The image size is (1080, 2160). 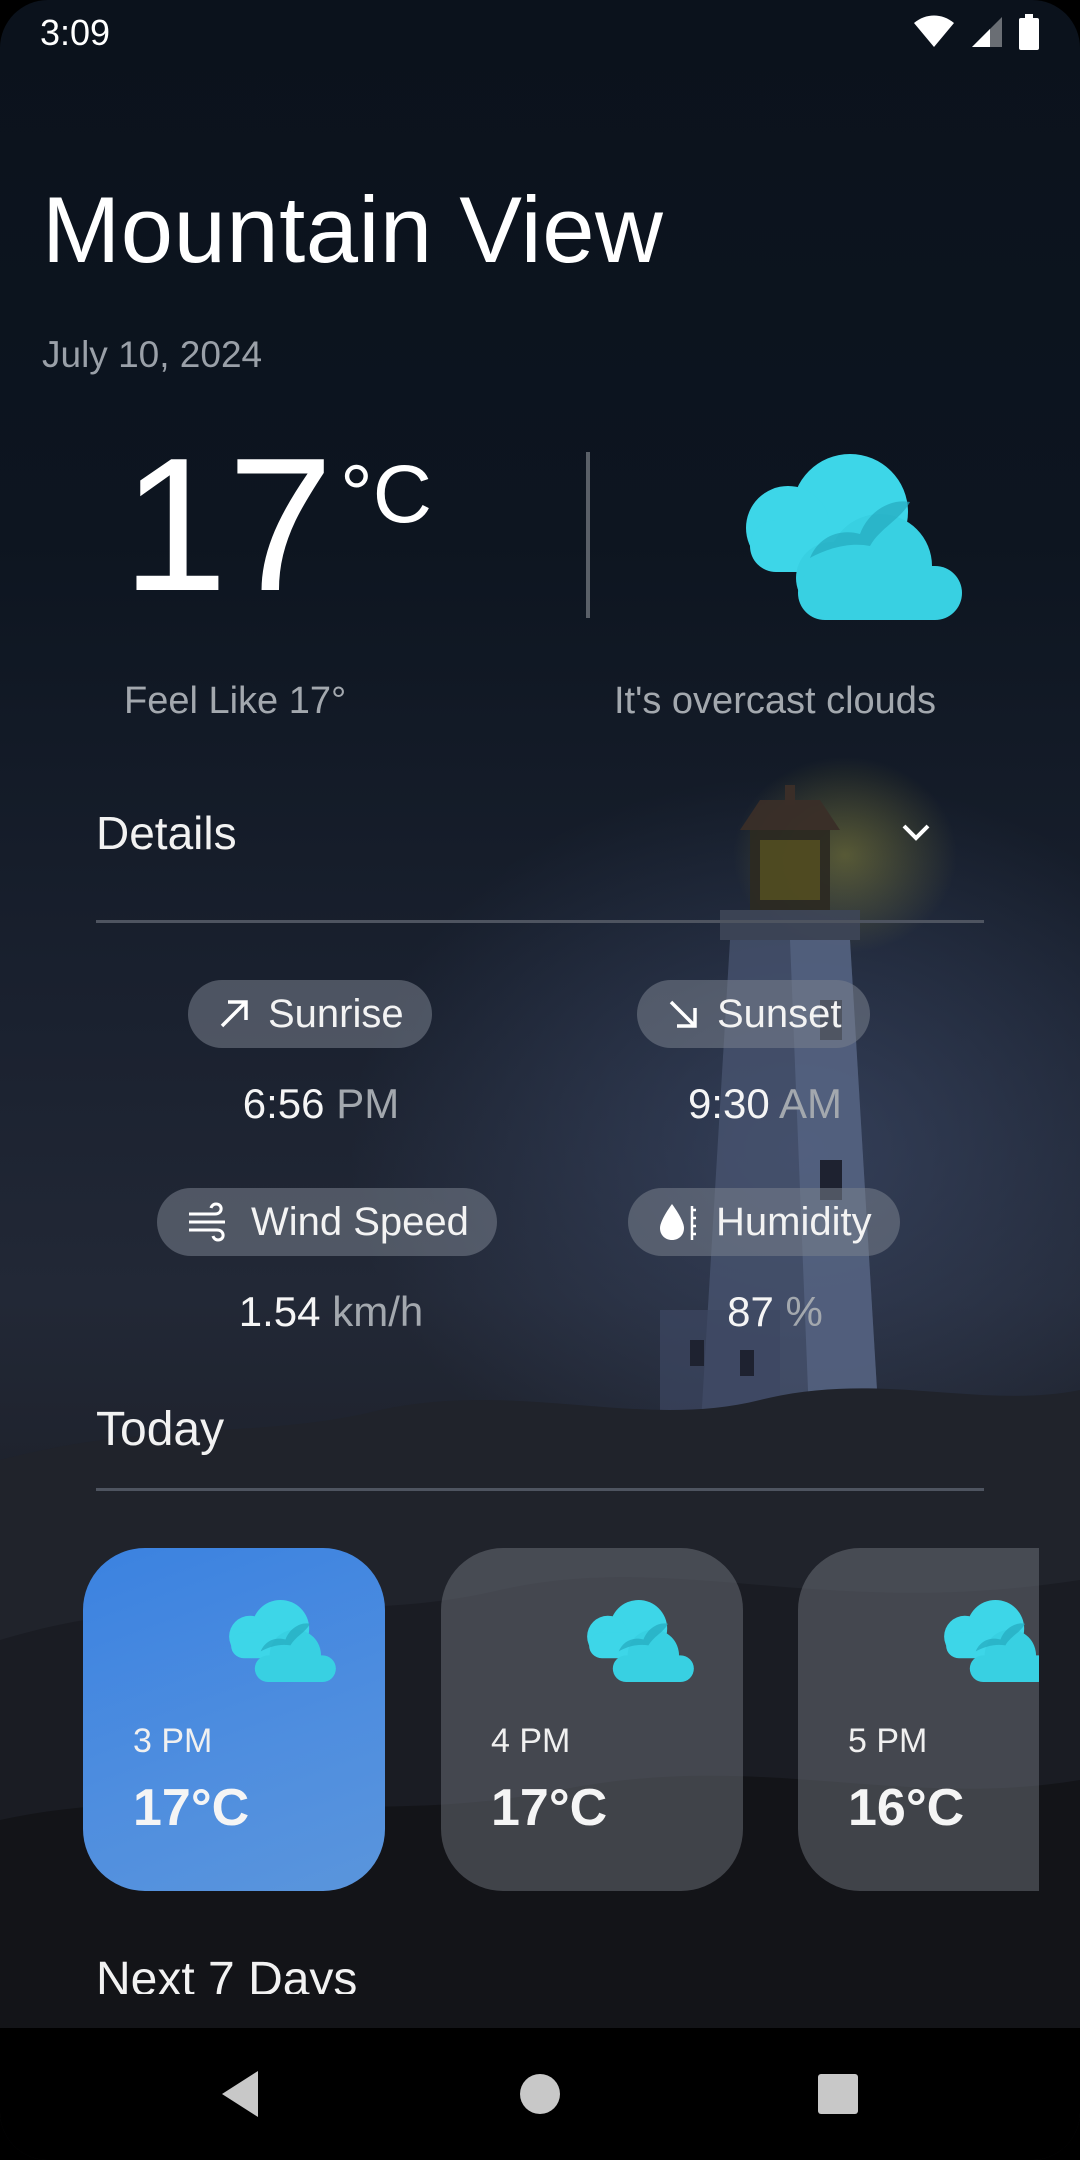 I want to click on home-button, so click(x=540, y=2094).